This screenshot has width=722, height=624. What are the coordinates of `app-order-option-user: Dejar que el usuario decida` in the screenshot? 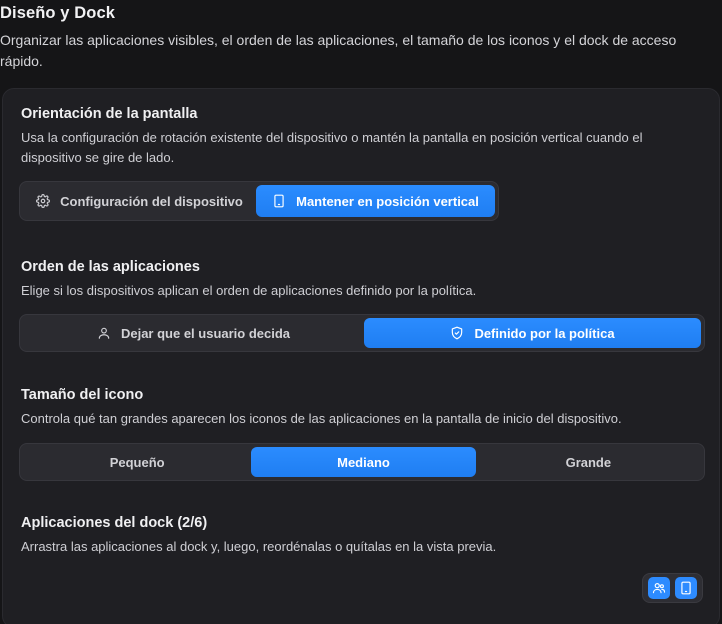 It's located at (193, 333).